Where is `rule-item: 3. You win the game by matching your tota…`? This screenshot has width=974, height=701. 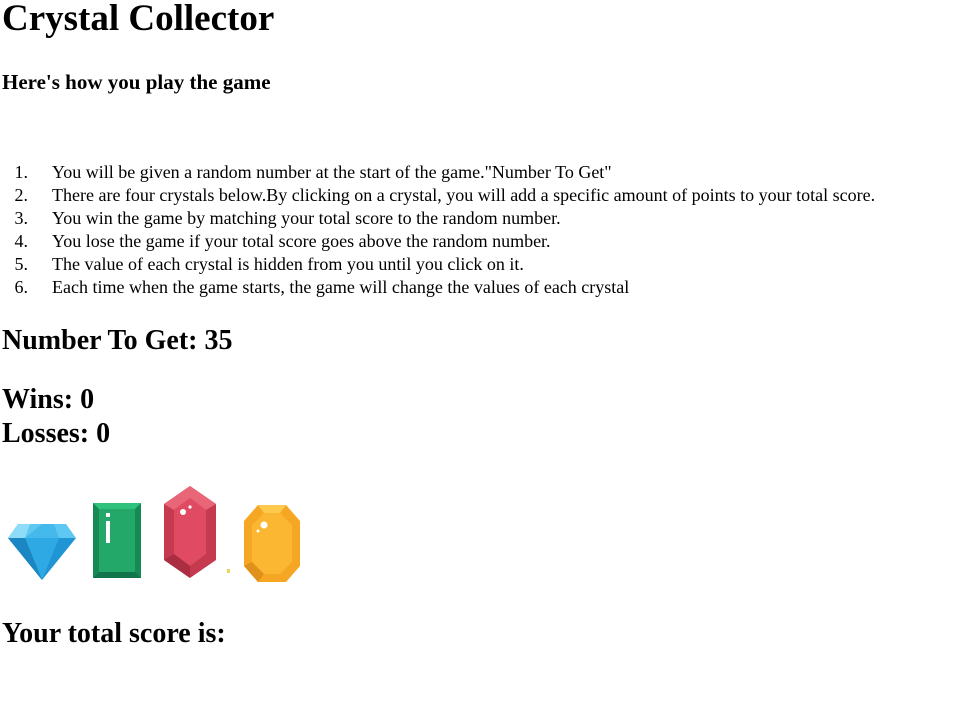 rule-item: 3. You win the game by matching your tota… is located at coordinates (287, 218).